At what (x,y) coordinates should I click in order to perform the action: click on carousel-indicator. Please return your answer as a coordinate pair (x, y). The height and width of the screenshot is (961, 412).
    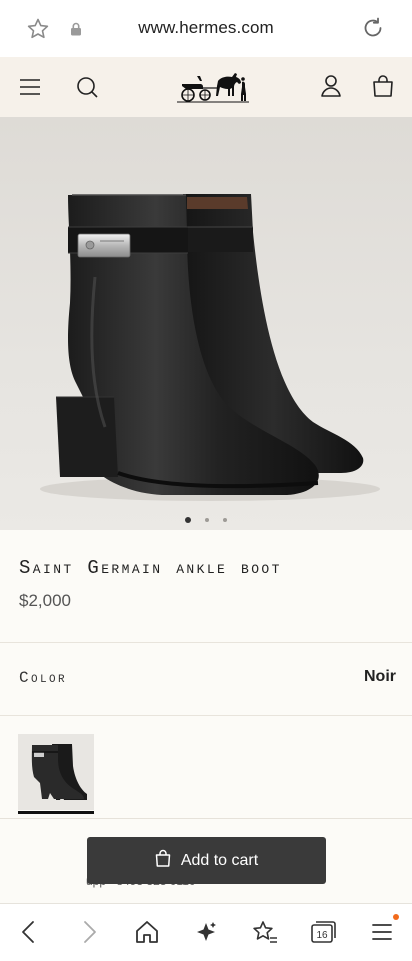
    Looking at the image, I should click on (206, 520).